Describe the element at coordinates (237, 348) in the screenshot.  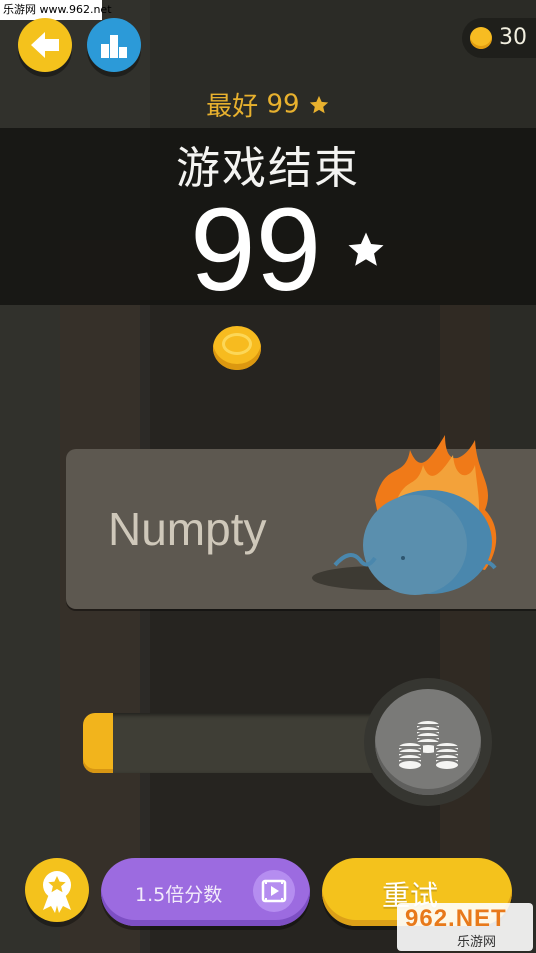
I see `collected-coin-icon` at that location.